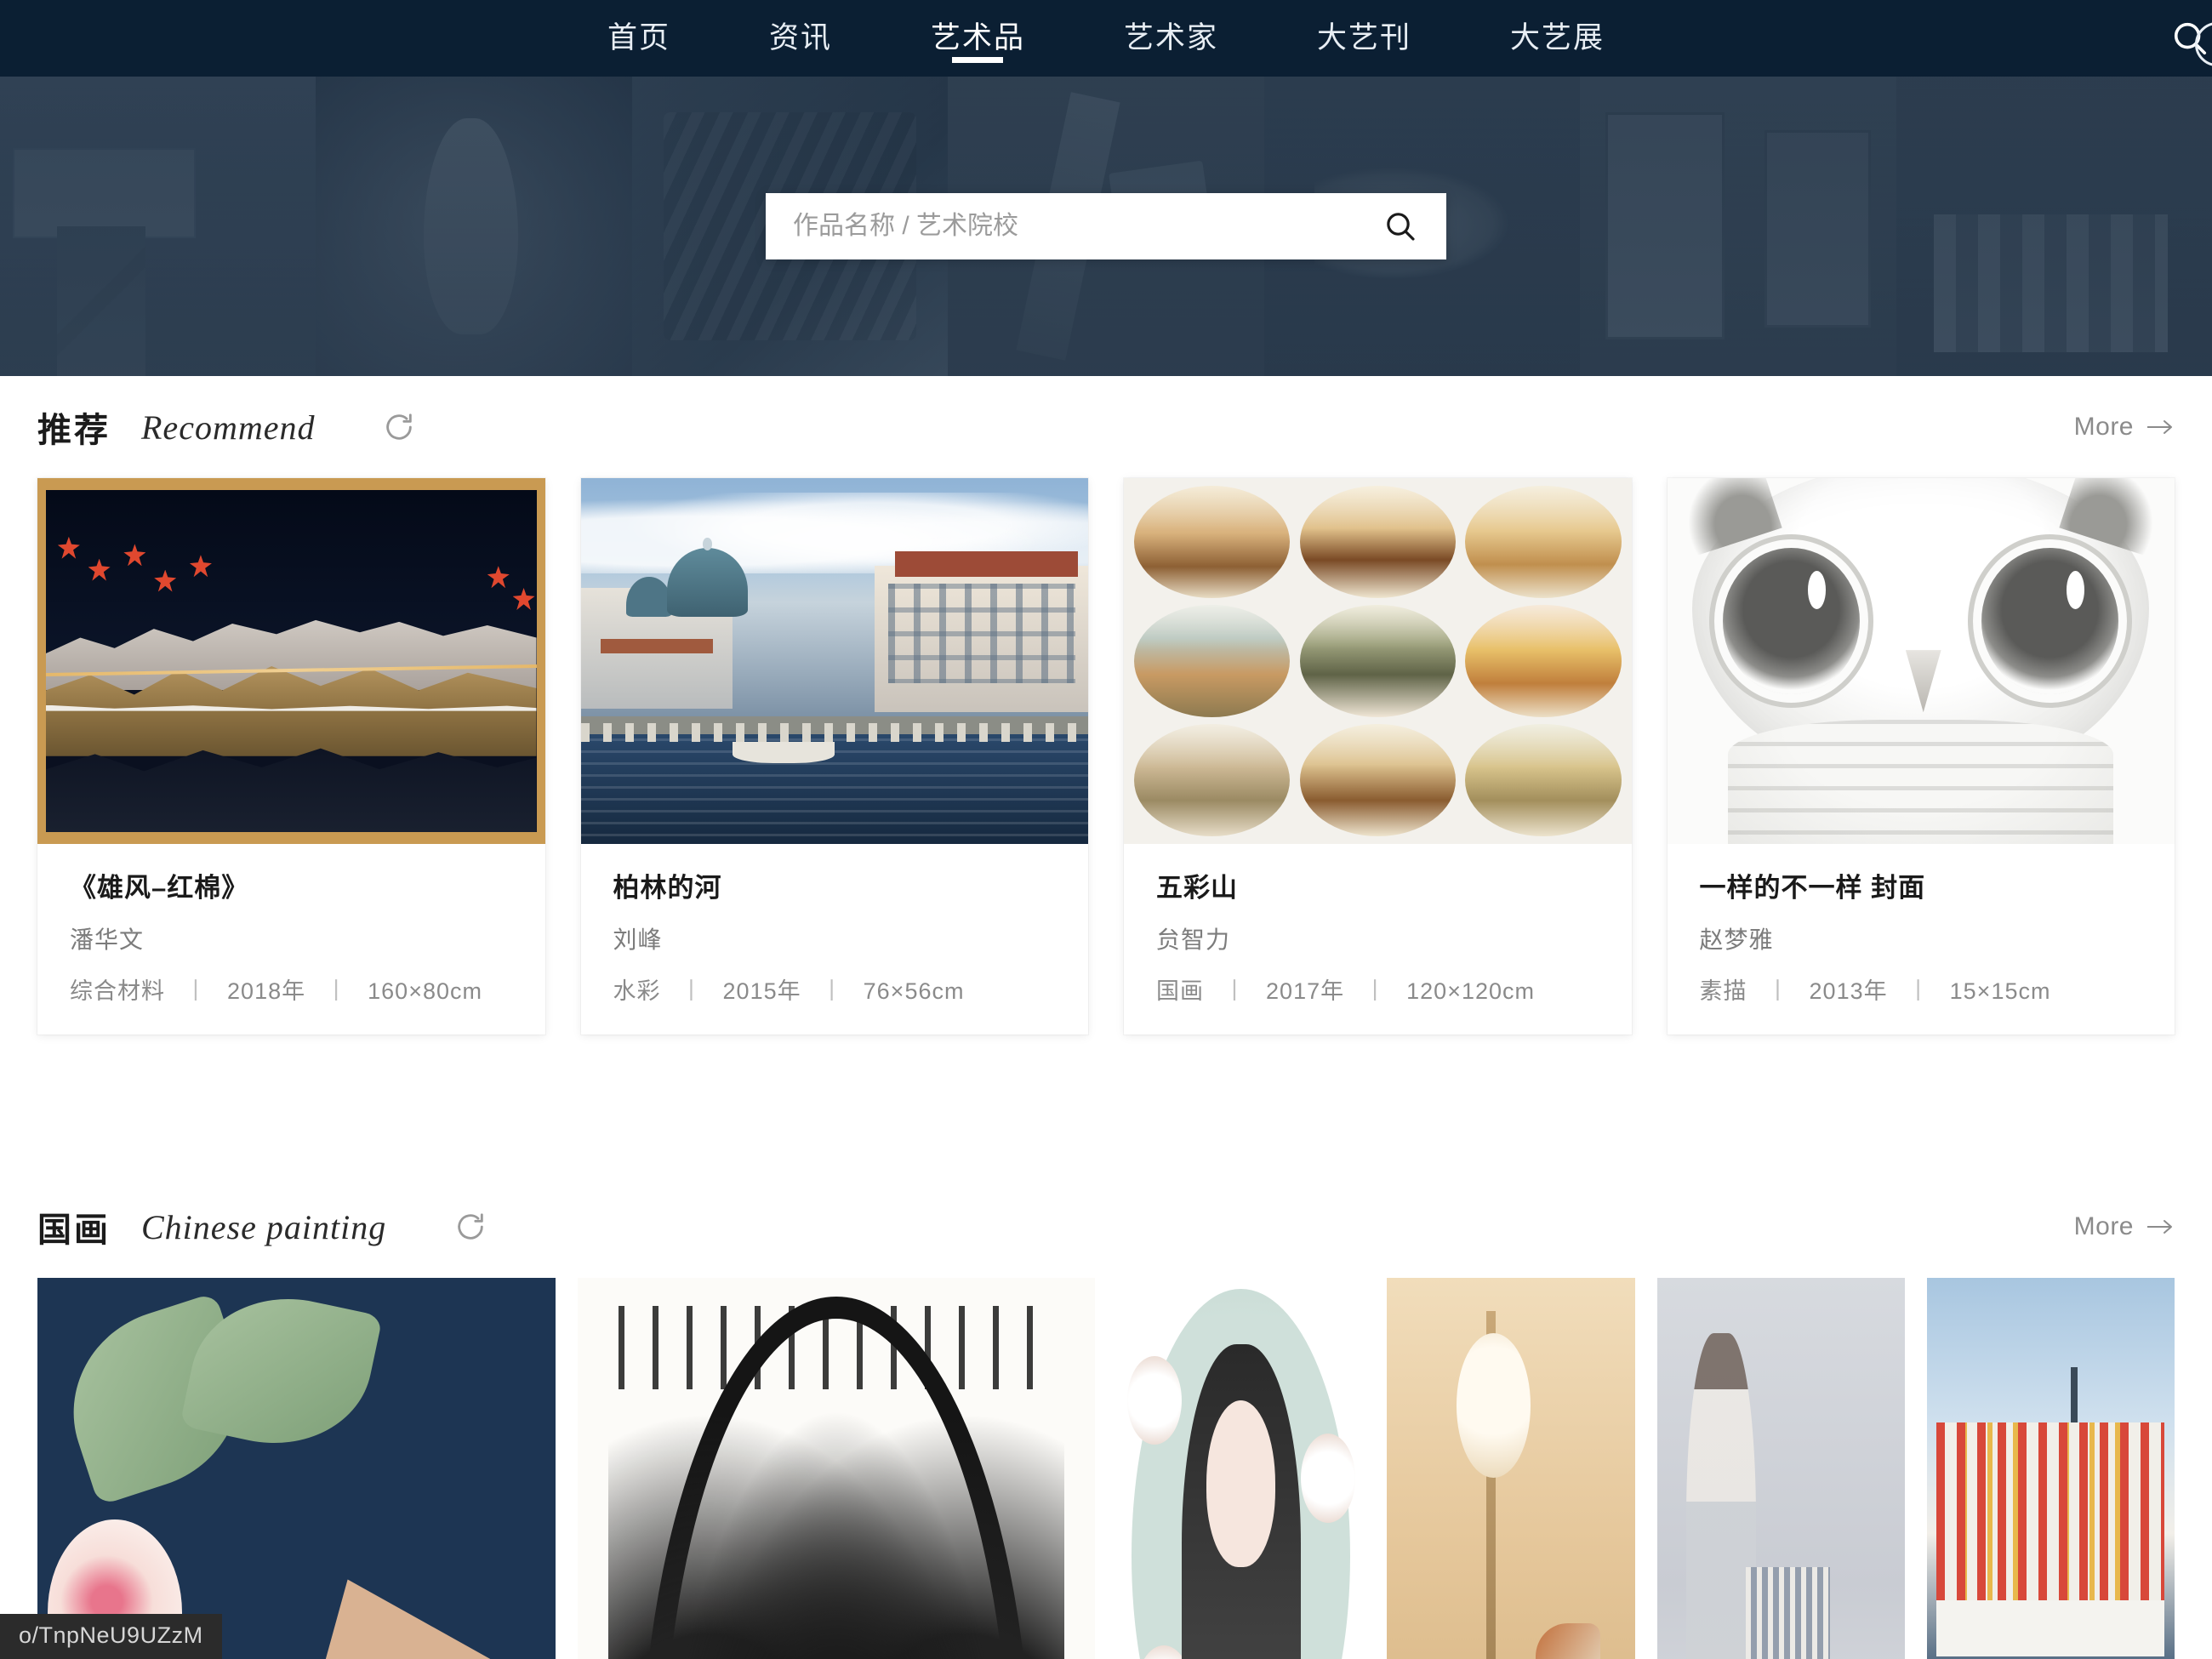 The height and width of the screenshot is (1659, 2212). I want to click on artwork-year: 2015年, so click(761, 991).